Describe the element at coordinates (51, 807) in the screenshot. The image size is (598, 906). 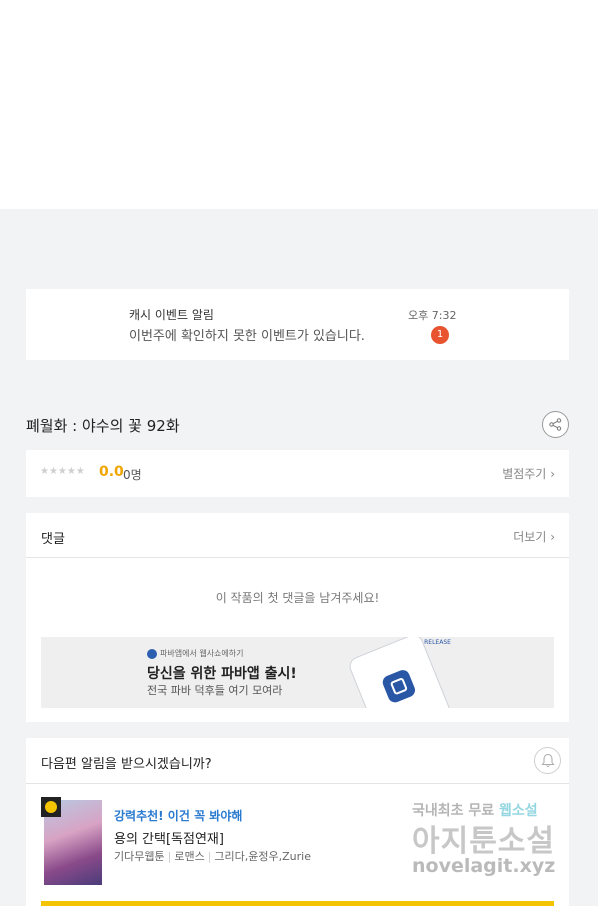
I see `clock-icon` at that location.